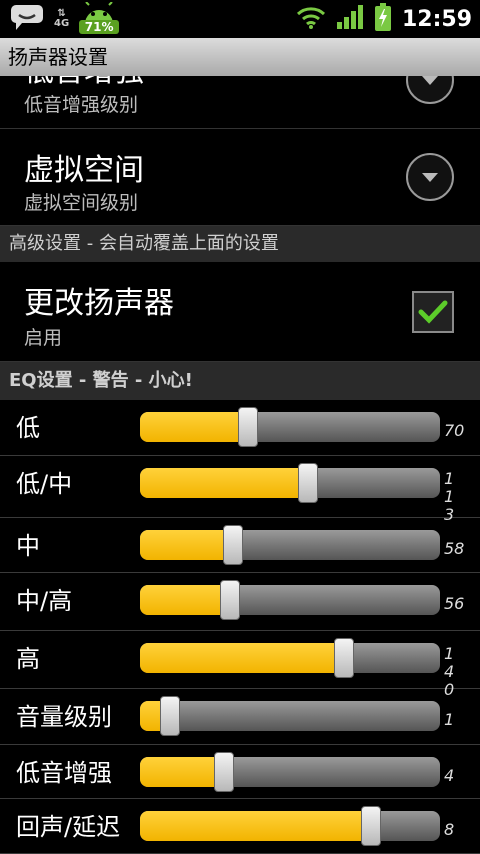 This screenshot has width=480, height=854. Describe the element at coordinates (454, 430) in the screenshot. I see `eq-value: 70` at that location.